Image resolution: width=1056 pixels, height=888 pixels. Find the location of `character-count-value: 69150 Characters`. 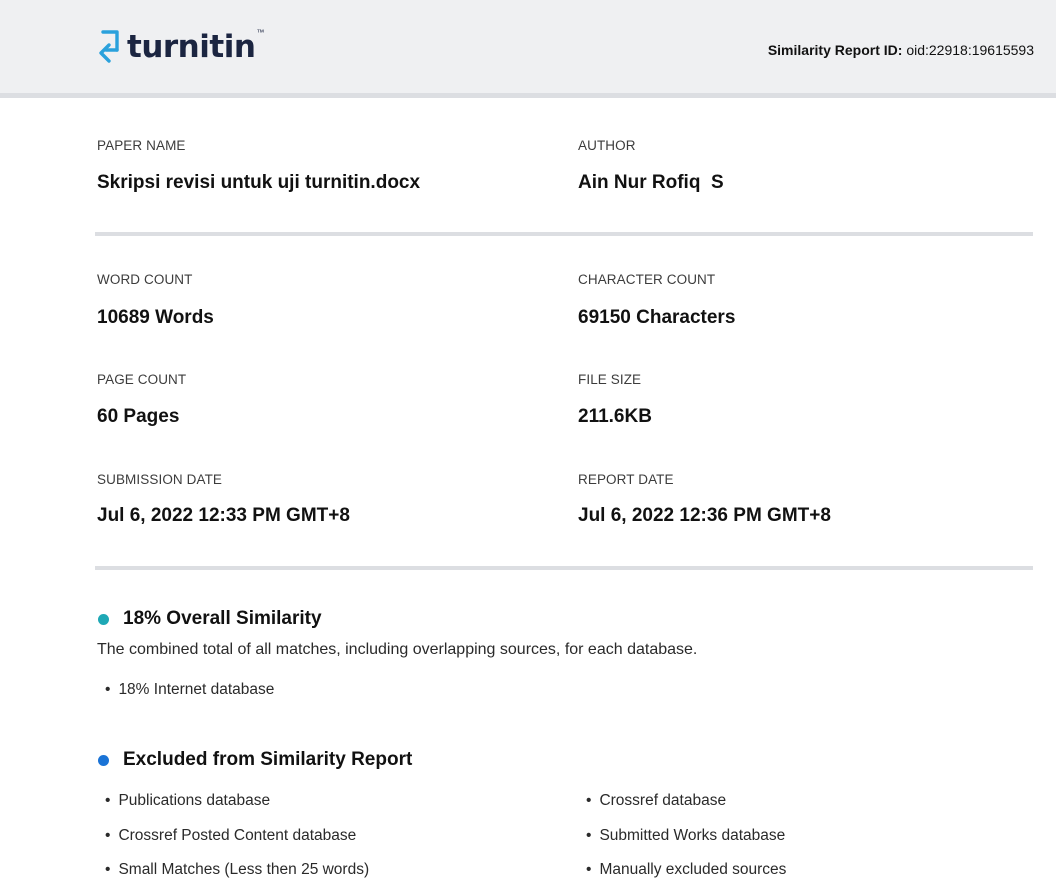

character-count-value: 69150 Characters is located at coordinates (657, 317).